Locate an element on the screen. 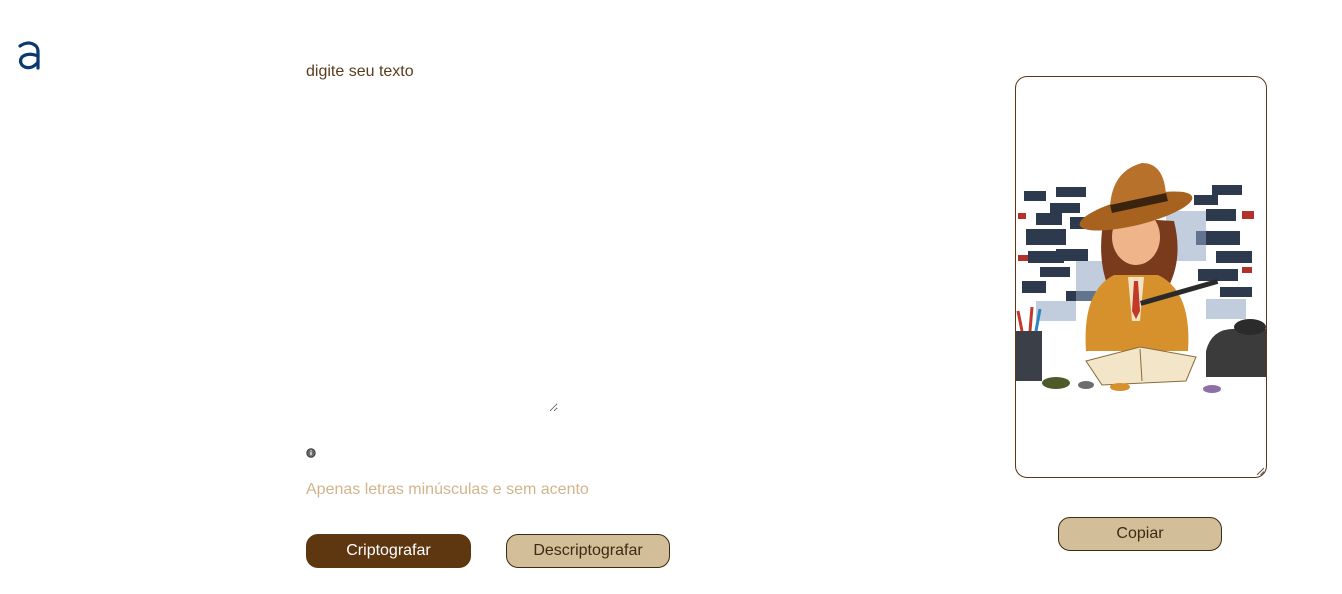 This screenshot has width=1342, height=594. text-input is located at coordinates (432, 235).